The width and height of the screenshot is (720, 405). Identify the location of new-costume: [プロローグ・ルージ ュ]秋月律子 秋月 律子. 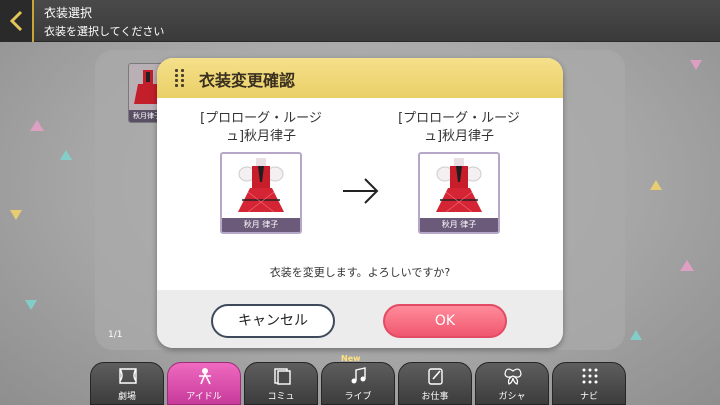
(459, 172).